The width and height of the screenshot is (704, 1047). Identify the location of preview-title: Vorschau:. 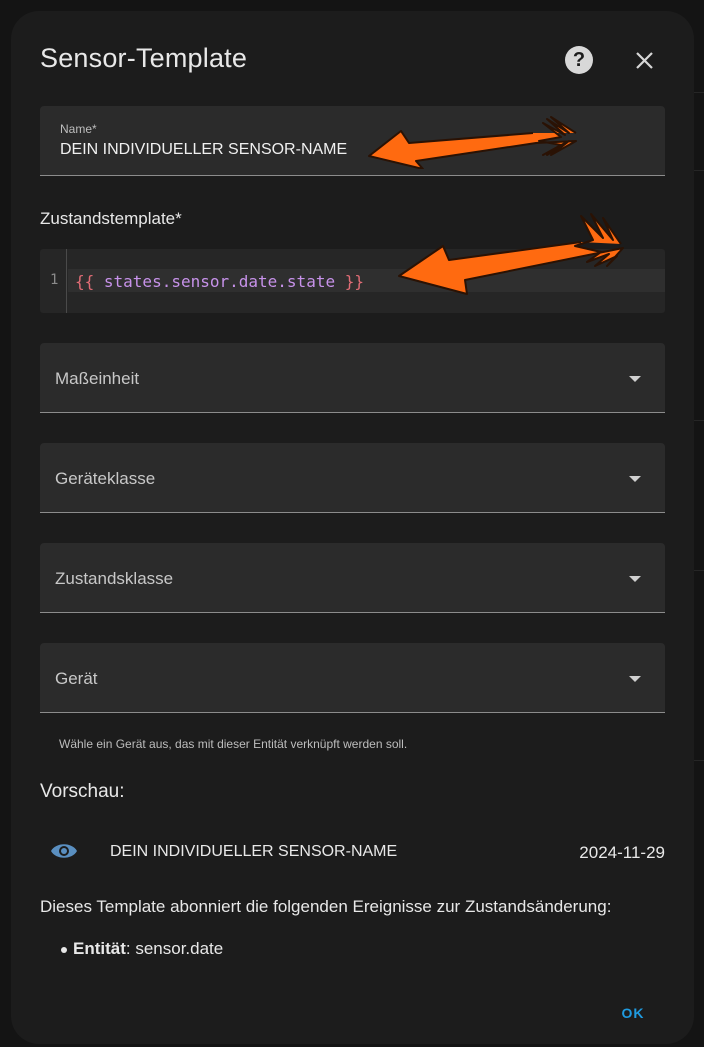
(82, 791).